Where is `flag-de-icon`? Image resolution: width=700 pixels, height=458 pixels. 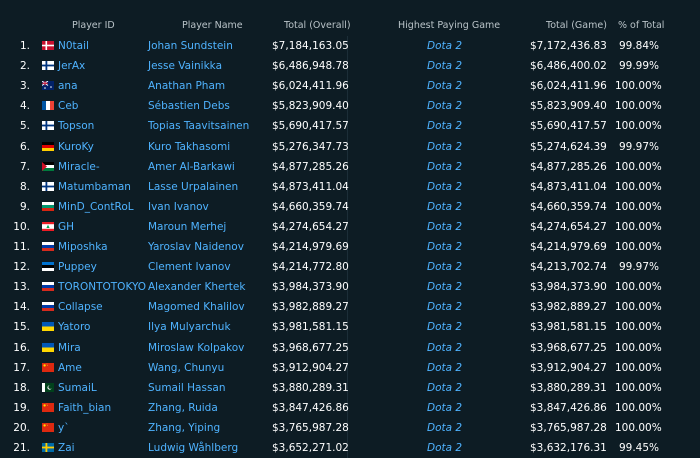
flag-de-icon is located at coordinates (48, 146).